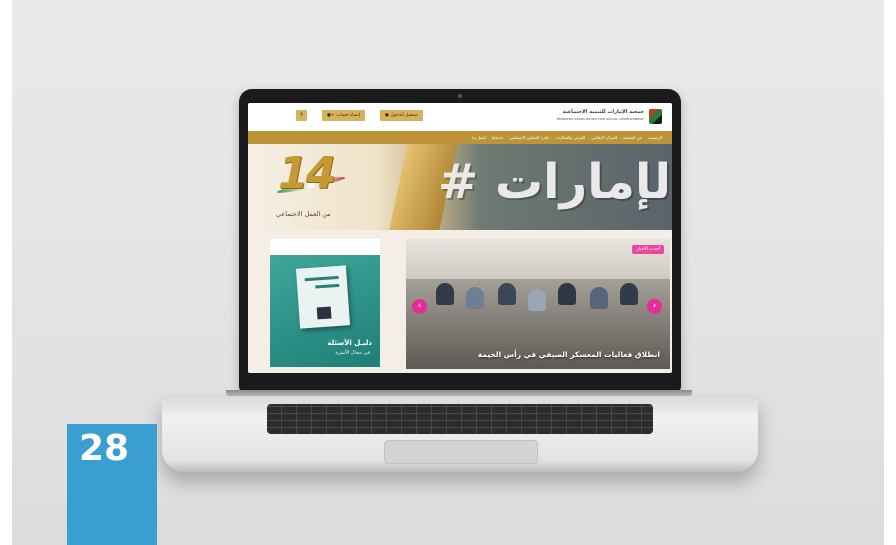  I want to click on nav-item-about: عن الجمعية, so click(632, 137).